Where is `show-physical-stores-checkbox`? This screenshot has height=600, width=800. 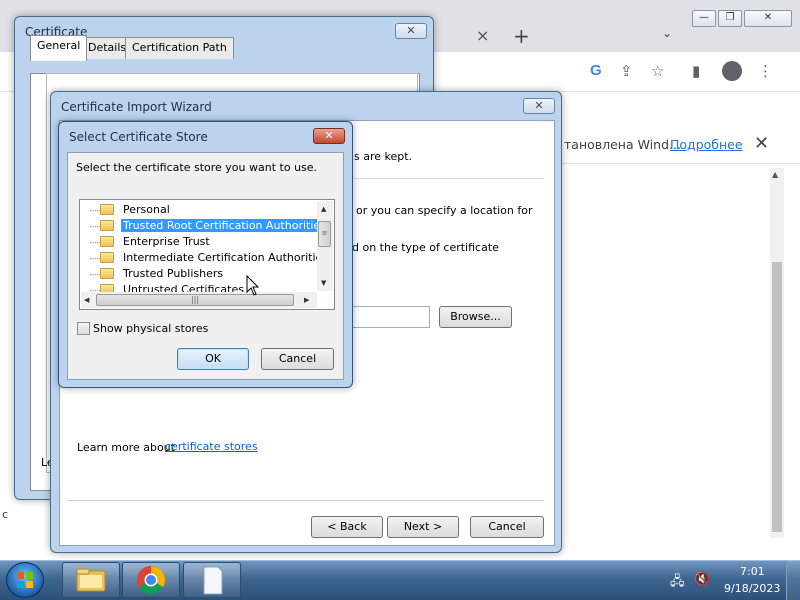 show-physical-stores-checkbox is located at coordinates (83, 328).